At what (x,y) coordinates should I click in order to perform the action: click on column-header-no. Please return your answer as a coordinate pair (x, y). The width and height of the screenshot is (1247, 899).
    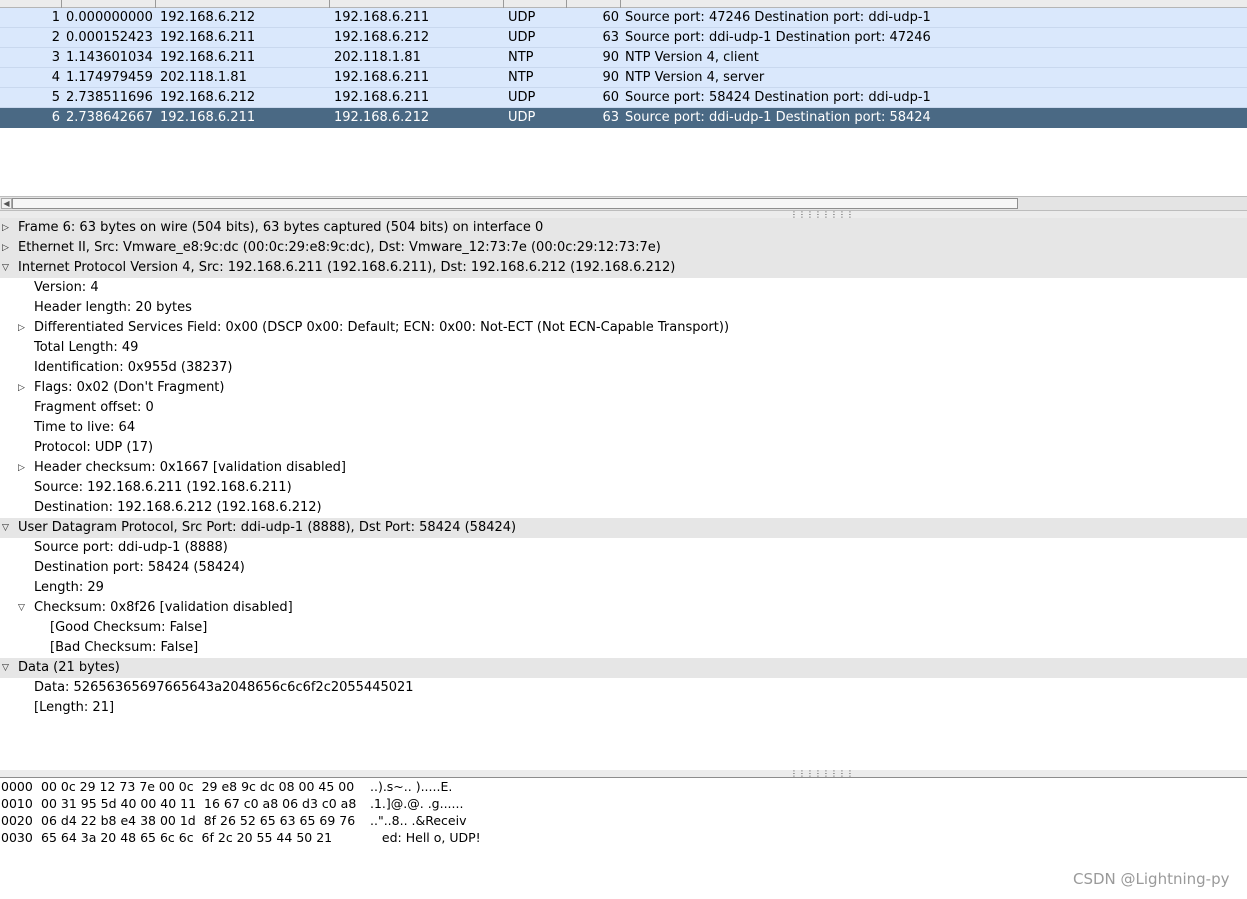
    Looking at the image, I should click on (31, 4).